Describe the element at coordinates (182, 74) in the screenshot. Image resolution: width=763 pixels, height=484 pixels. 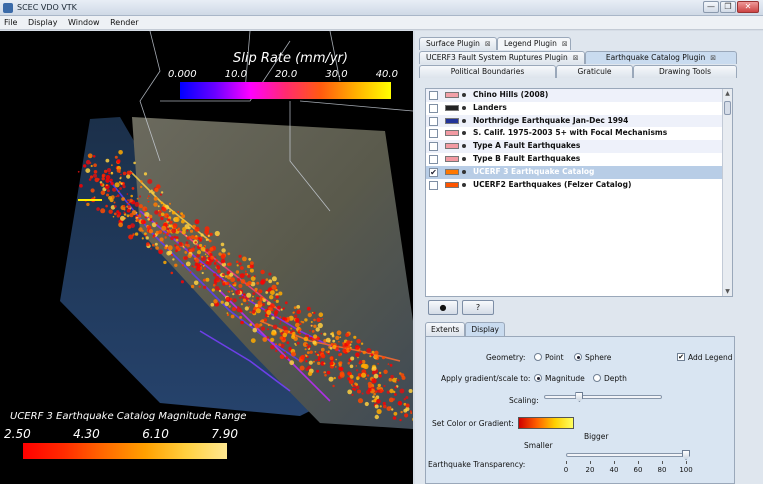
I see `slip-tick: 0.000` at that location.